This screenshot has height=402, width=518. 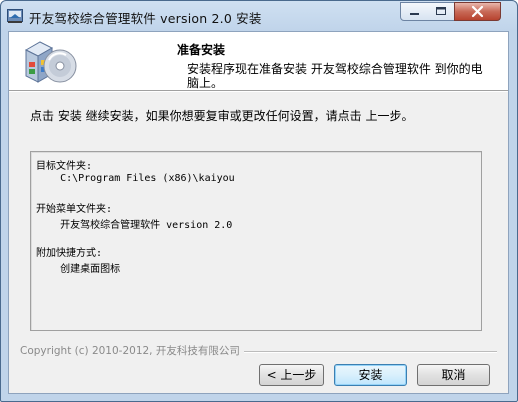 I want to click on wizard-header: 准备安装 安装程序现在准备安装 开友驾校综合管理软件 到你的电脑上。, so click(x=258, y=61).